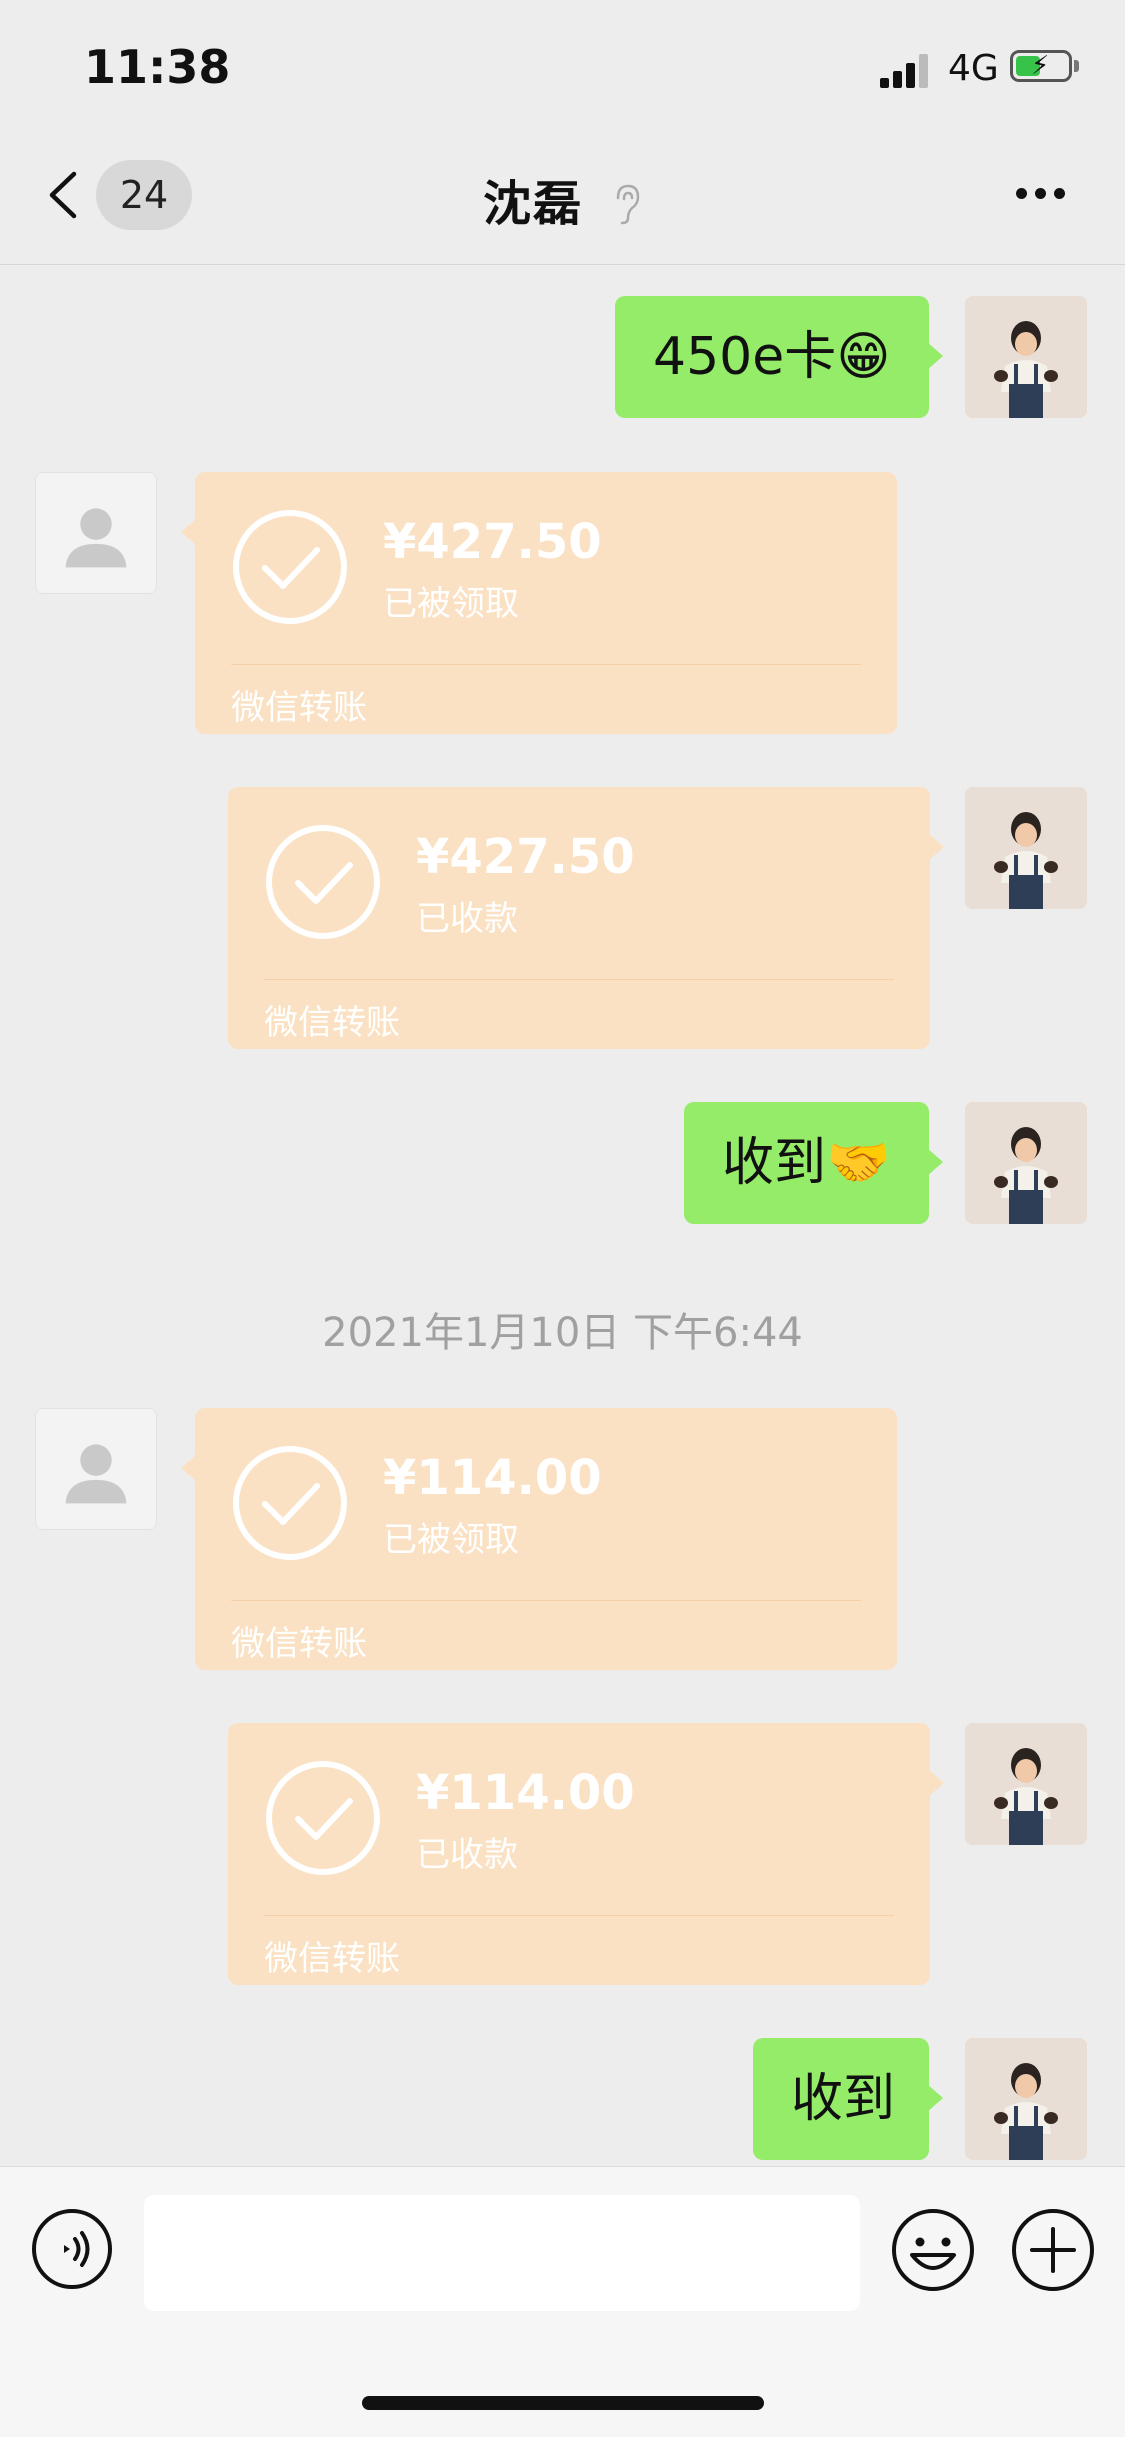 The width and height of the screenshot is (1125, 2437). I want to click on chat-title: 沈磊, so click(533, 204).